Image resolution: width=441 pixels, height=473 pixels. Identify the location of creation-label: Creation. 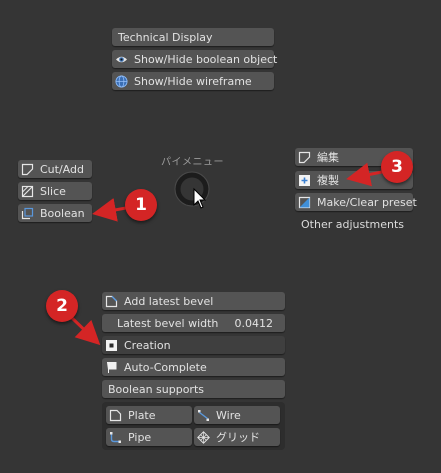
(147, 345).